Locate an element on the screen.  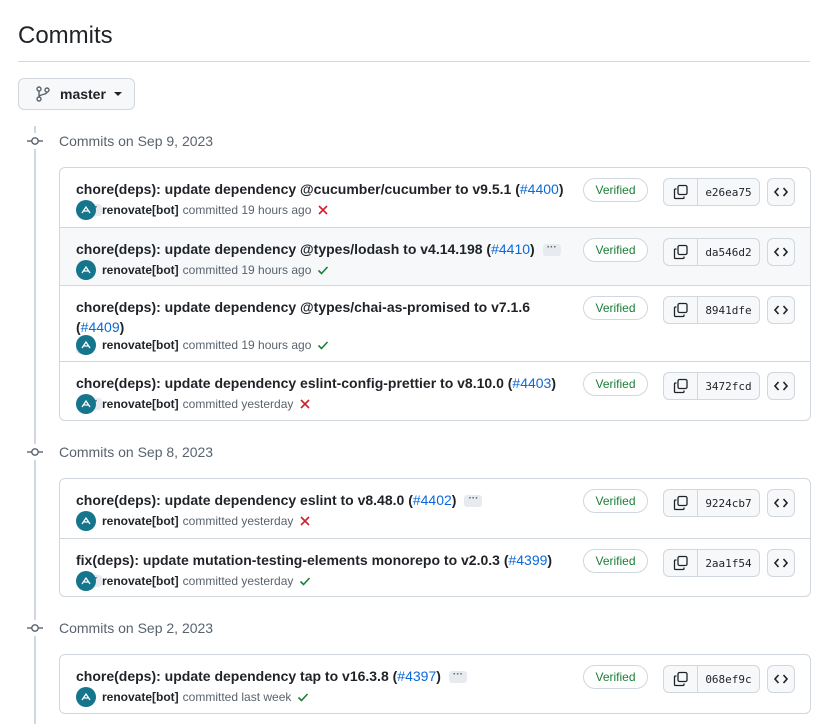
pr-link: #4399 is located at coordinates (527, 560).